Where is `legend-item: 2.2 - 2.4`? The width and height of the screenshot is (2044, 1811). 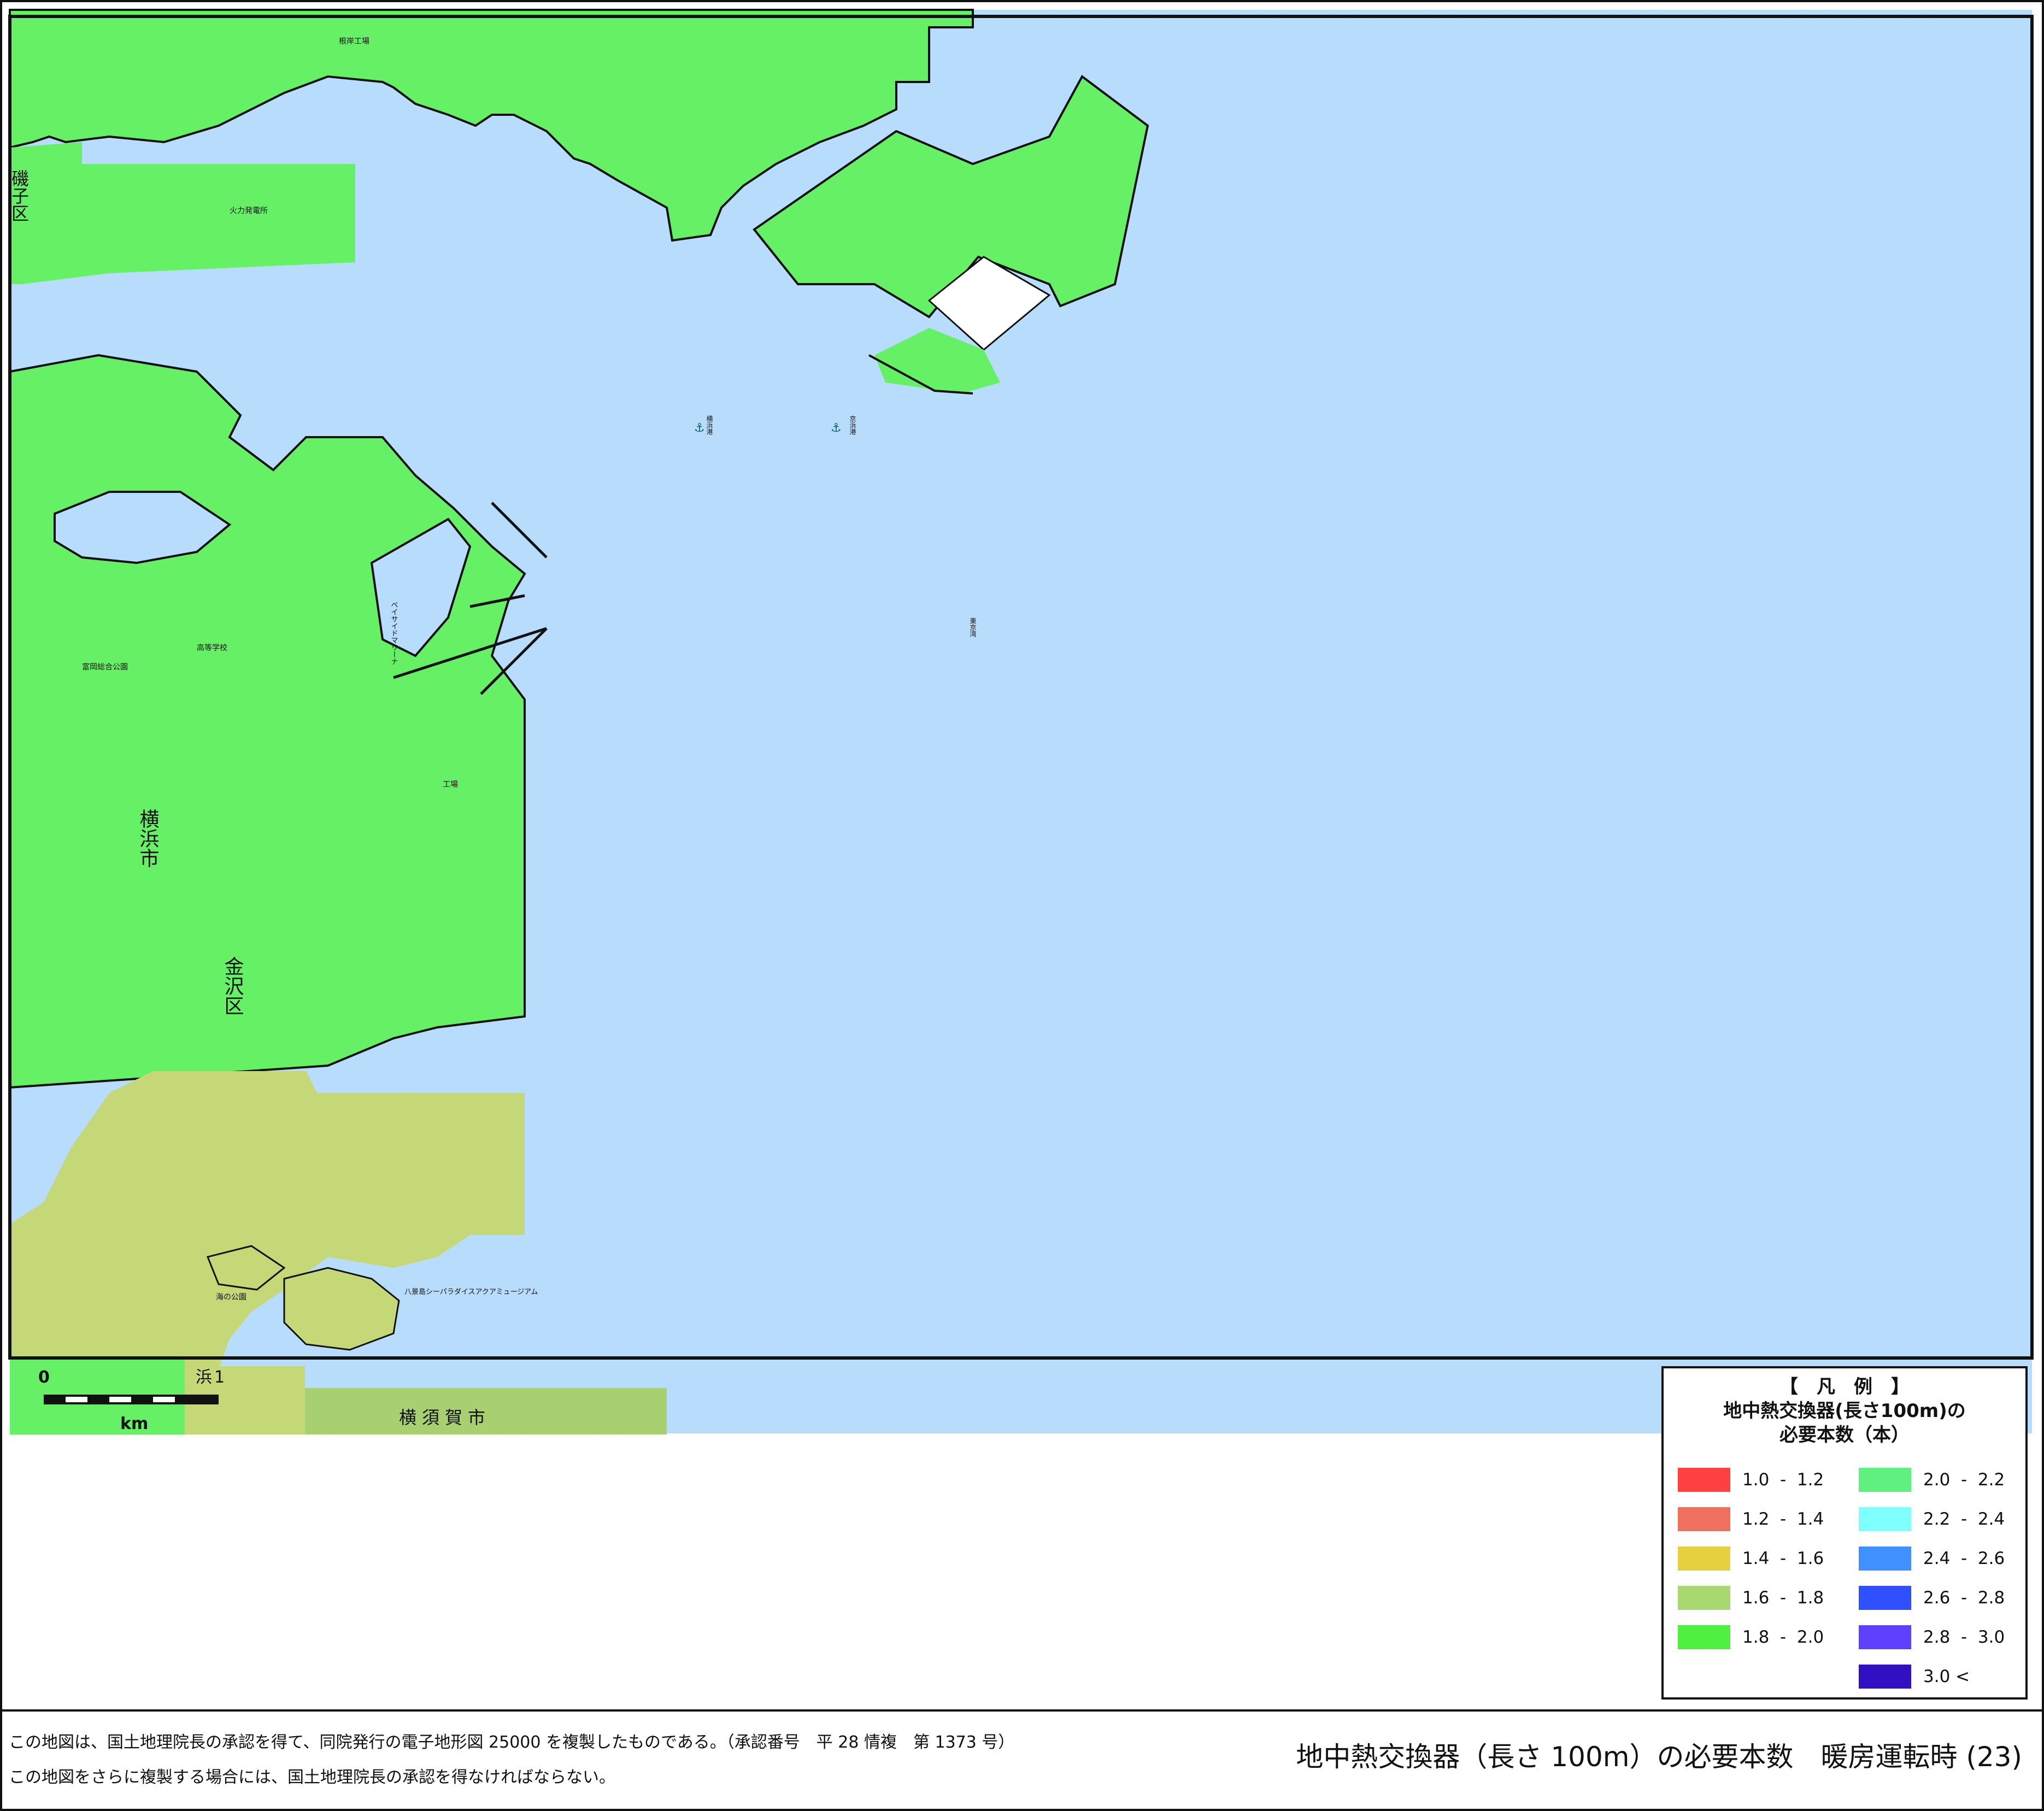 legend-item: 2.2 - 2.4 is located at coordinates (1932, 1519).